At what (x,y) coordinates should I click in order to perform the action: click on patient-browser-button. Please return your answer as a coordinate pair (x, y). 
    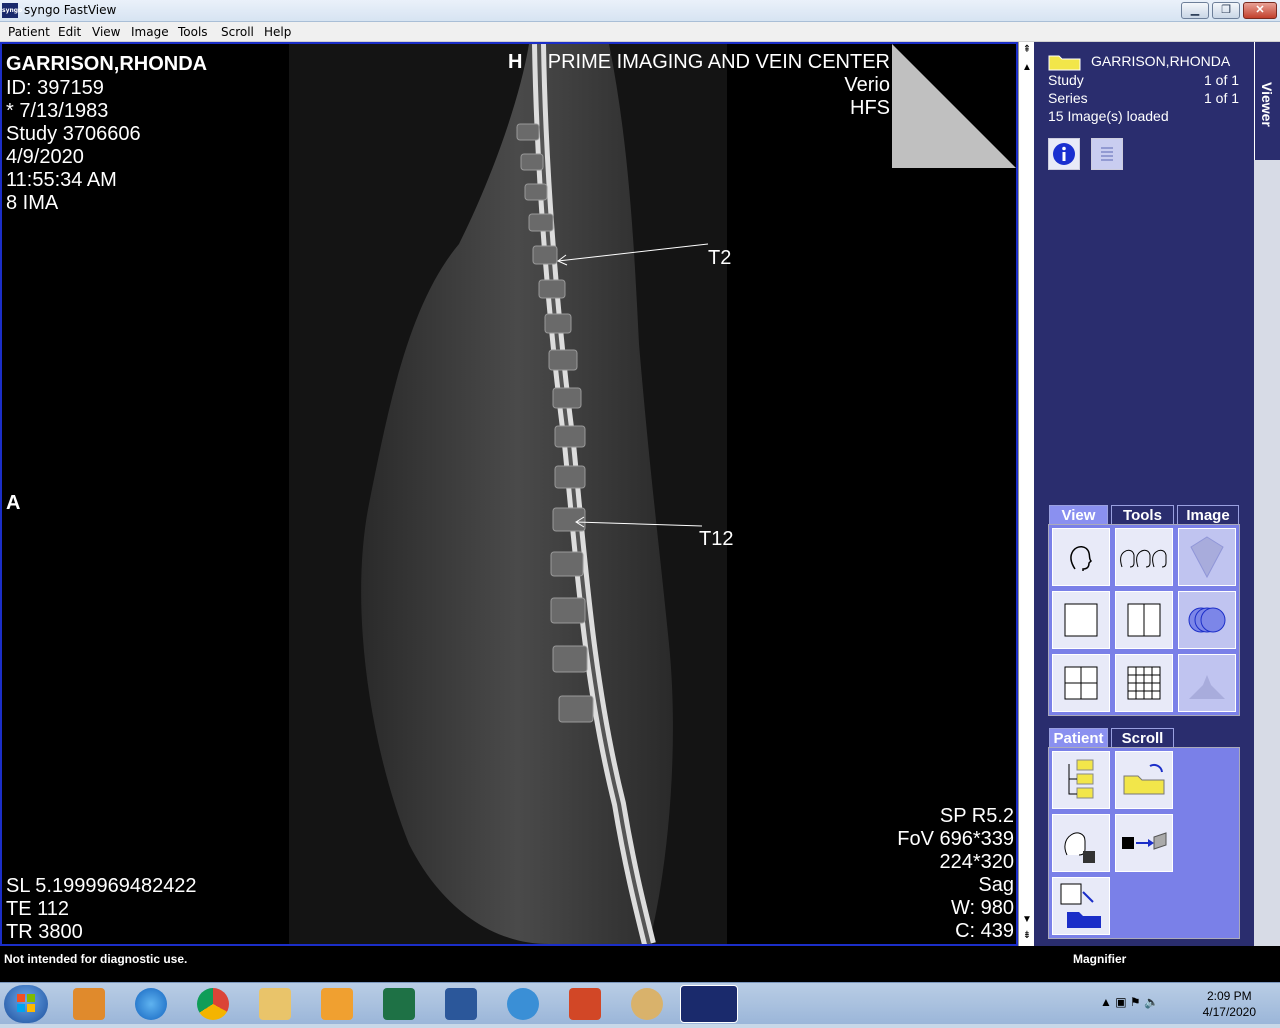
    Looking at the image, I should click on (1081, 780).